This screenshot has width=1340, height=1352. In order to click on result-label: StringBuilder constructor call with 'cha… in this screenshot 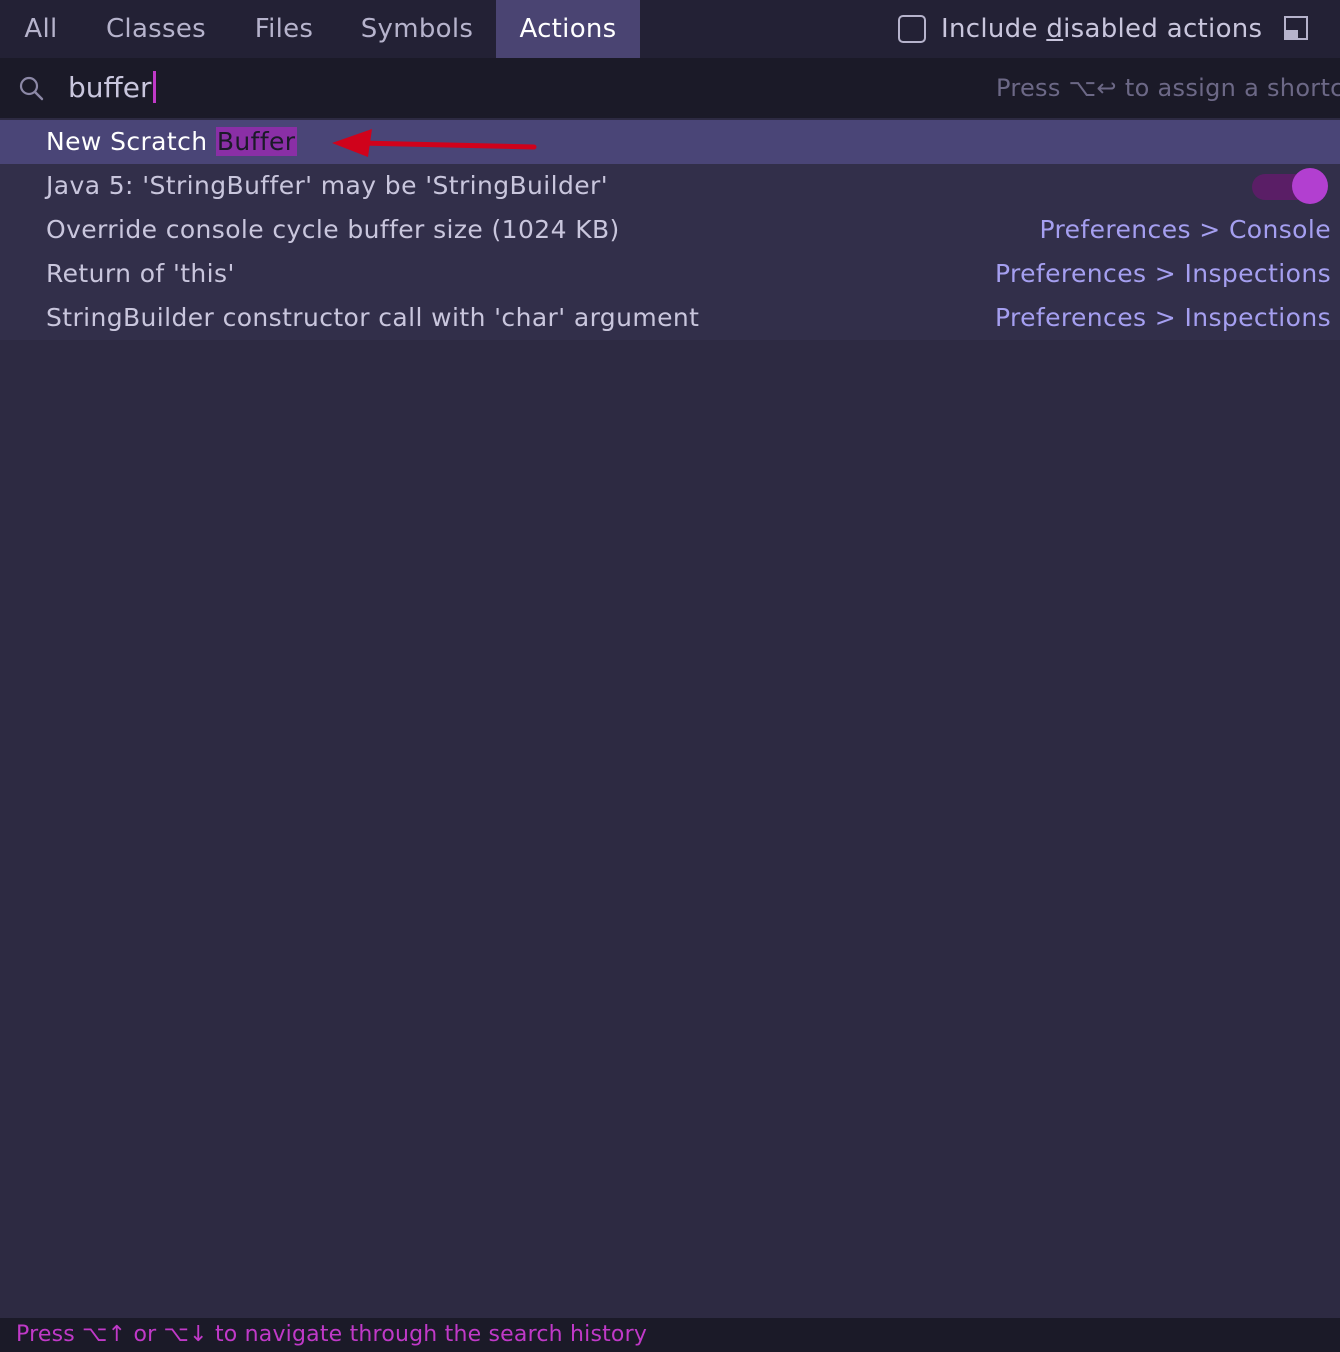, I will do `click(373, 317)`.